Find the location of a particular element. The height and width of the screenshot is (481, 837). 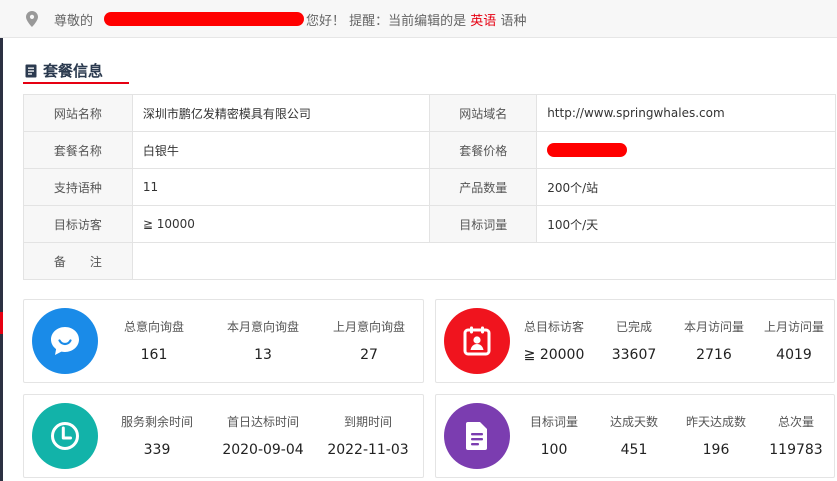

stat-value: 119783 is located at coordinates (796, 450).